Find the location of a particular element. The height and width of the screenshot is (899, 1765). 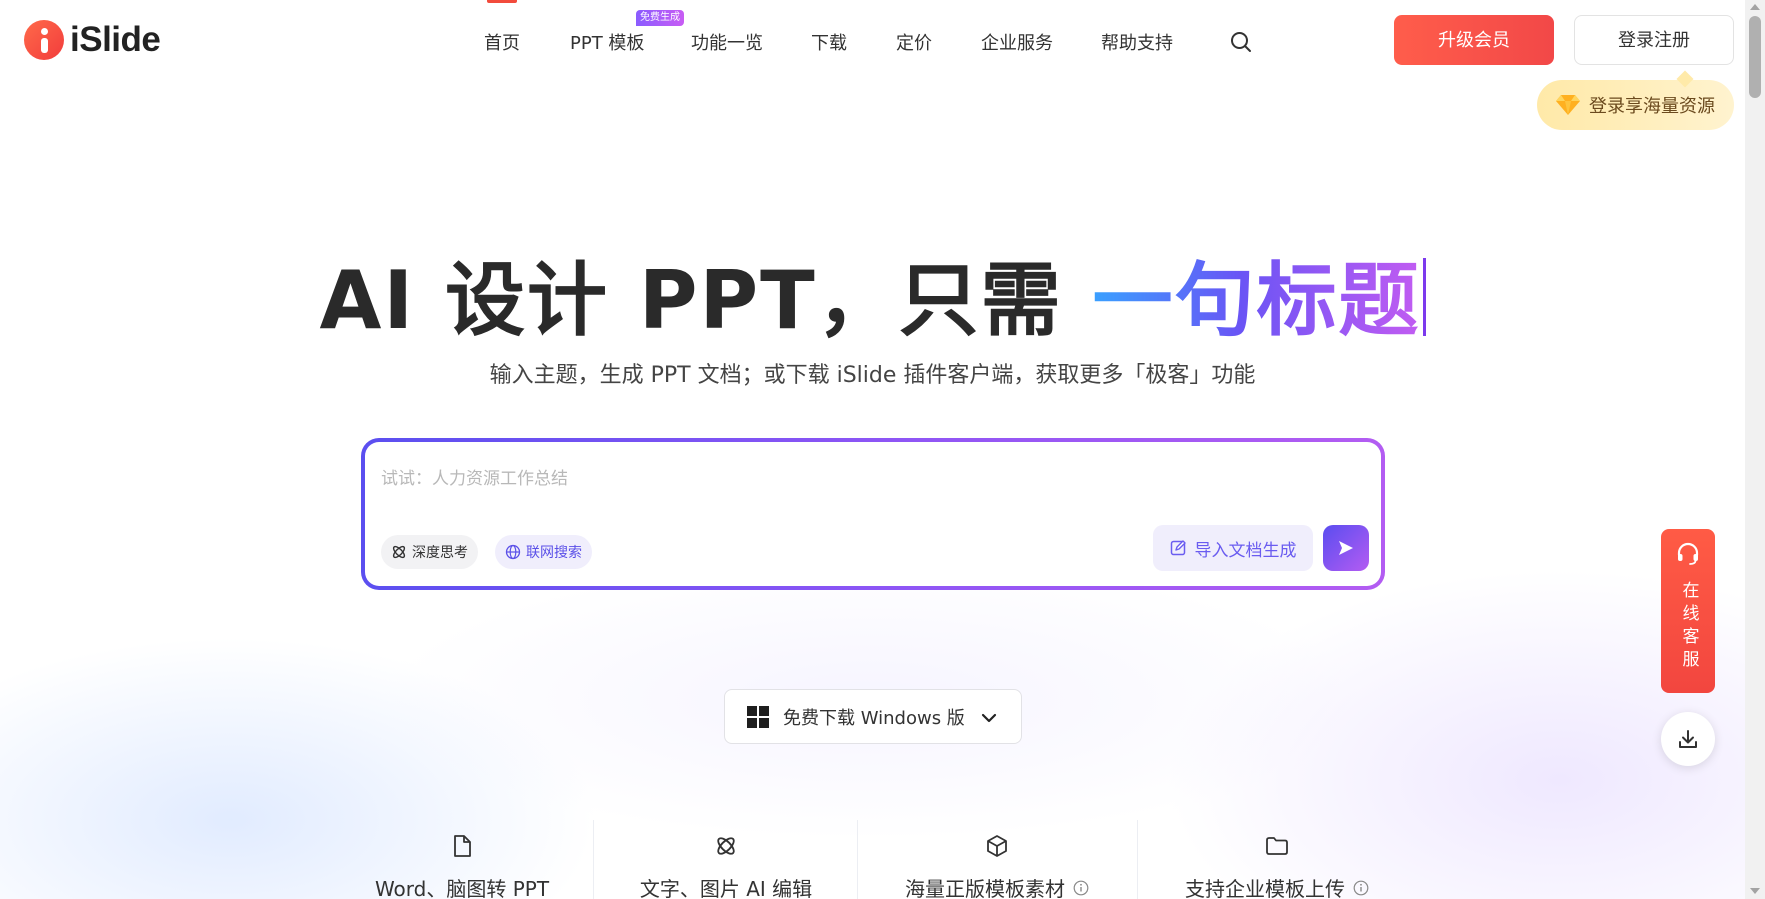

text-cursor is located at coordinates (1424, 297).